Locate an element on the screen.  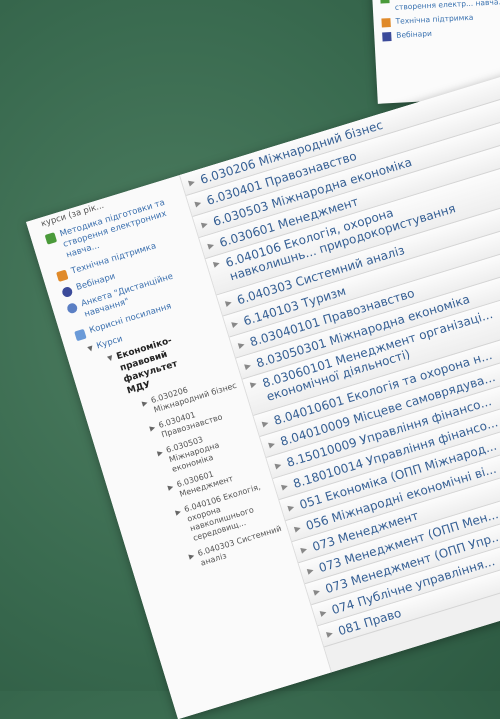
links-icon is located at coordinates (80, 335).